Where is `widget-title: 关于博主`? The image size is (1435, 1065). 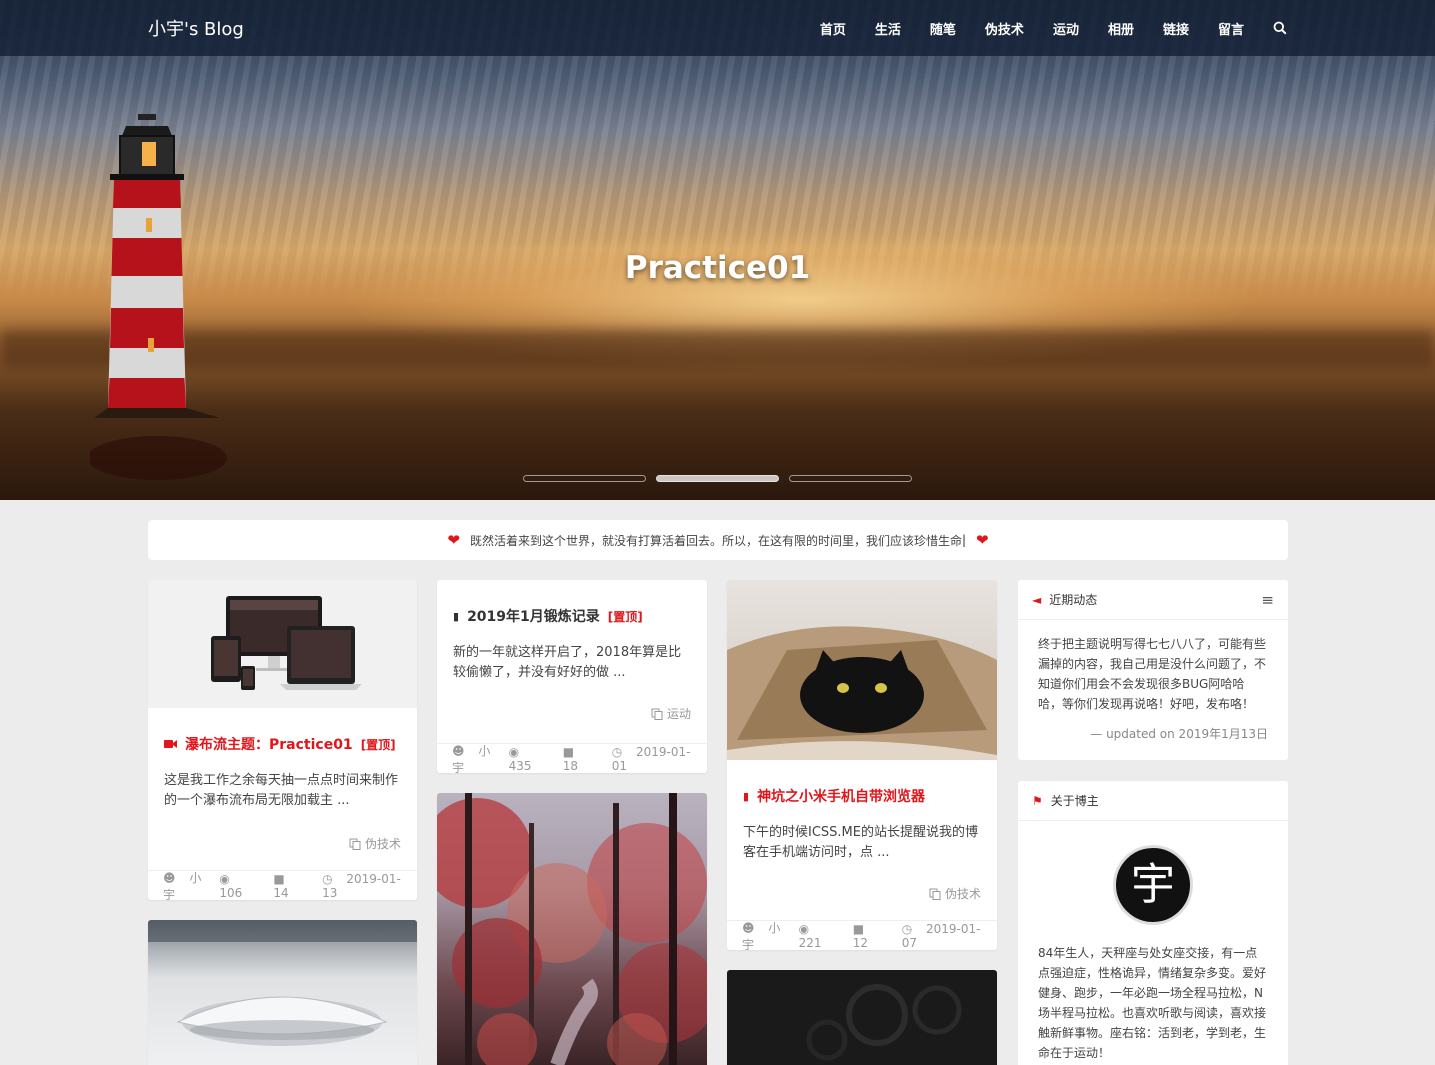 widget-title: 关于博主 is located at coordinates (1074, 801).